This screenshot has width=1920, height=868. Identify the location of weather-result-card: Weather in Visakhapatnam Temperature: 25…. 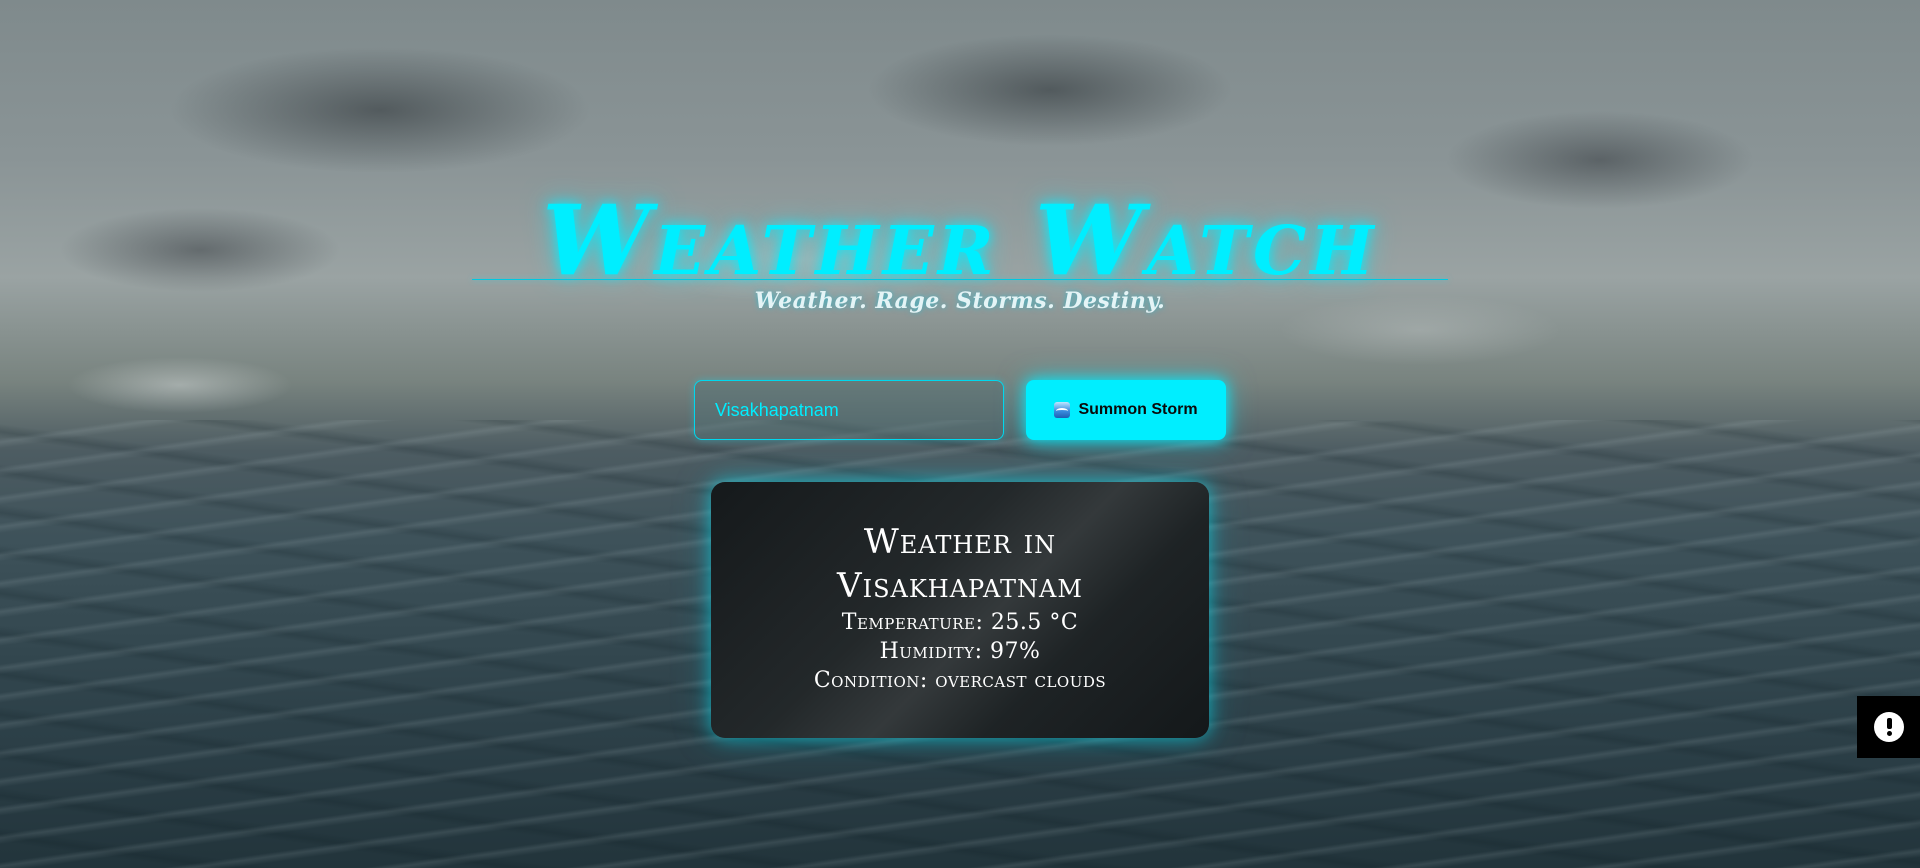
(960, 610).